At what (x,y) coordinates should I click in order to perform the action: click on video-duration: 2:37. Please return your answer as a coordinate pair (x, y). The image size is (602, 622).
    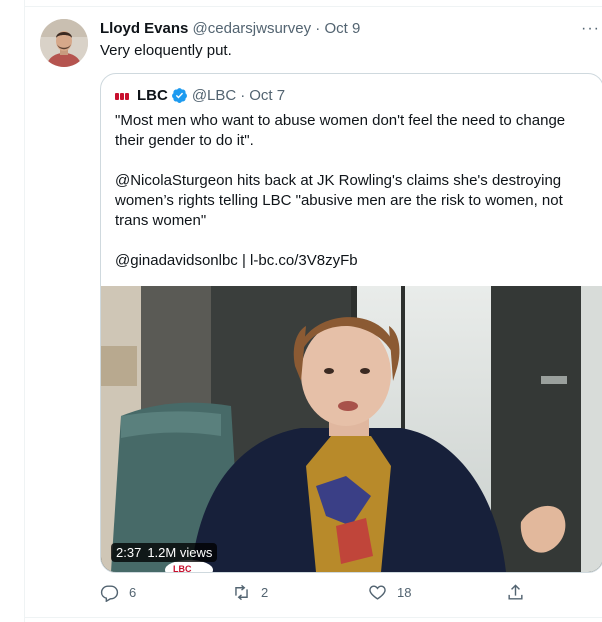
    Looking at the image, I should click on (129, 552).